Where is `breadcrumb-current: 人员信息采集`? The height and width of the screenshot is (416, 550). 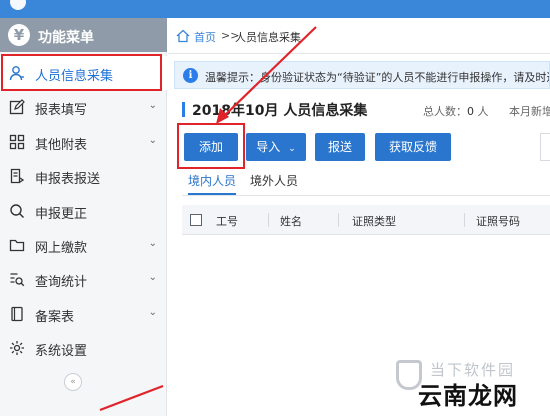
breadcrumb-current: 人员信息采集 is located at coordinates (268, 37).